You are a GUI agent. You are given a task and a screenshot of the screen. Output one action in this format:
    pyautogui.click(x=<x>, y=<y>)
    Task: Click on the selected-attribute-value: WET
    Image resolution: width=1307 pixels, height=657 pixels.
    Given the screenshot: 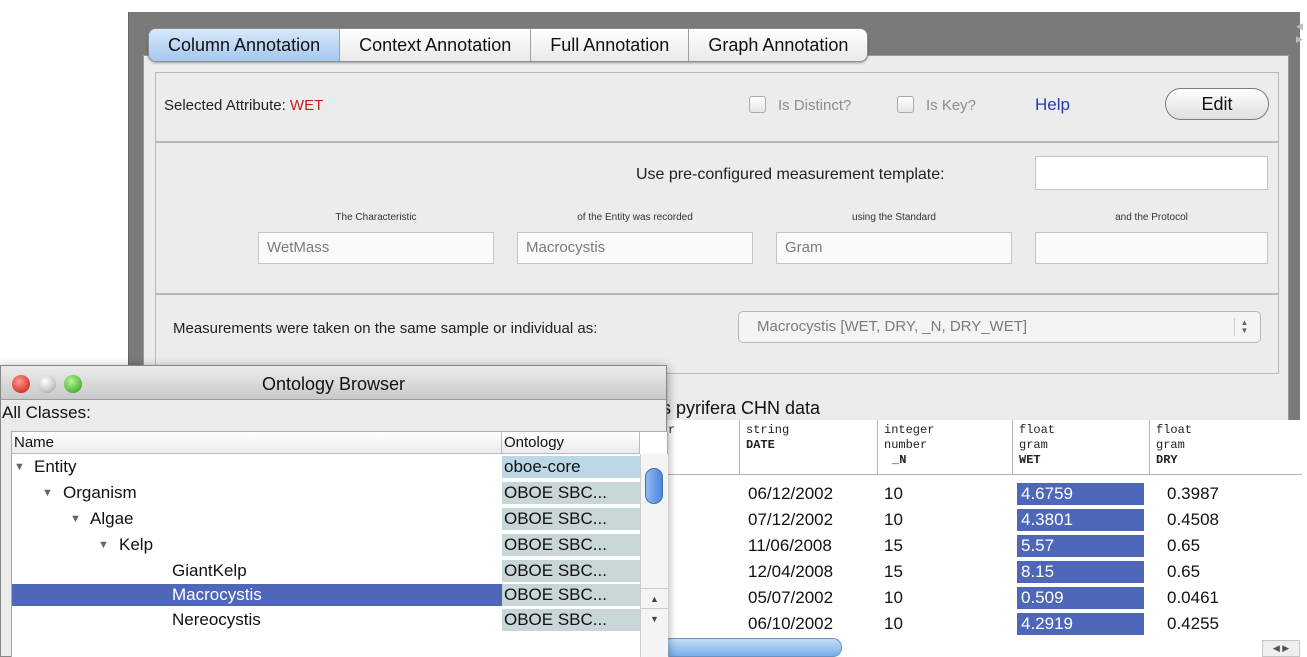 What is the action you would take?
    pyautogui.click(x=306, y=105)
    